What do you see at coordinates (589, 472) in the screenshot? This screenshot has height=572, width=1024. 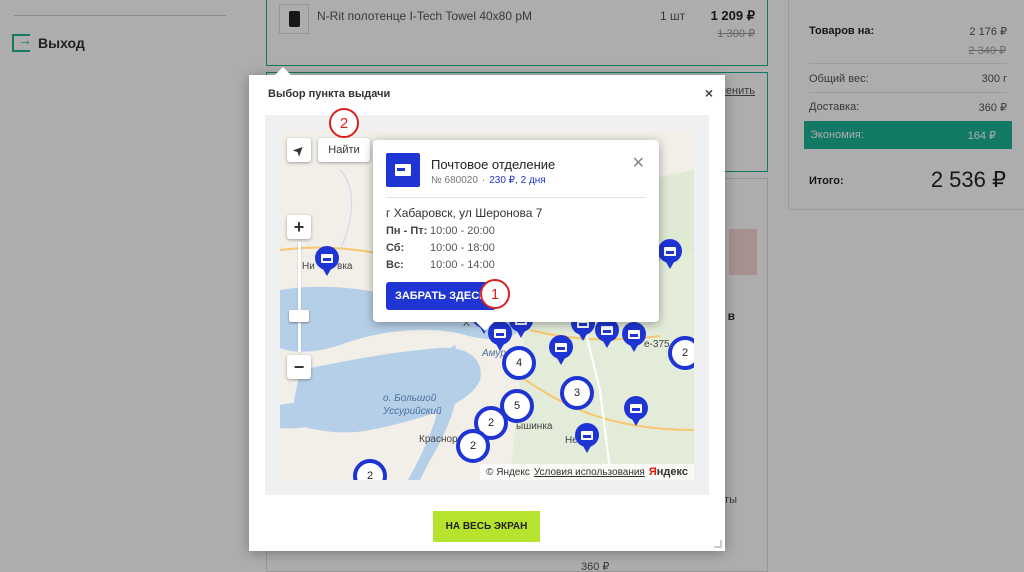 I see `terms-link: Условия использования` at bounding box center [589, 472].